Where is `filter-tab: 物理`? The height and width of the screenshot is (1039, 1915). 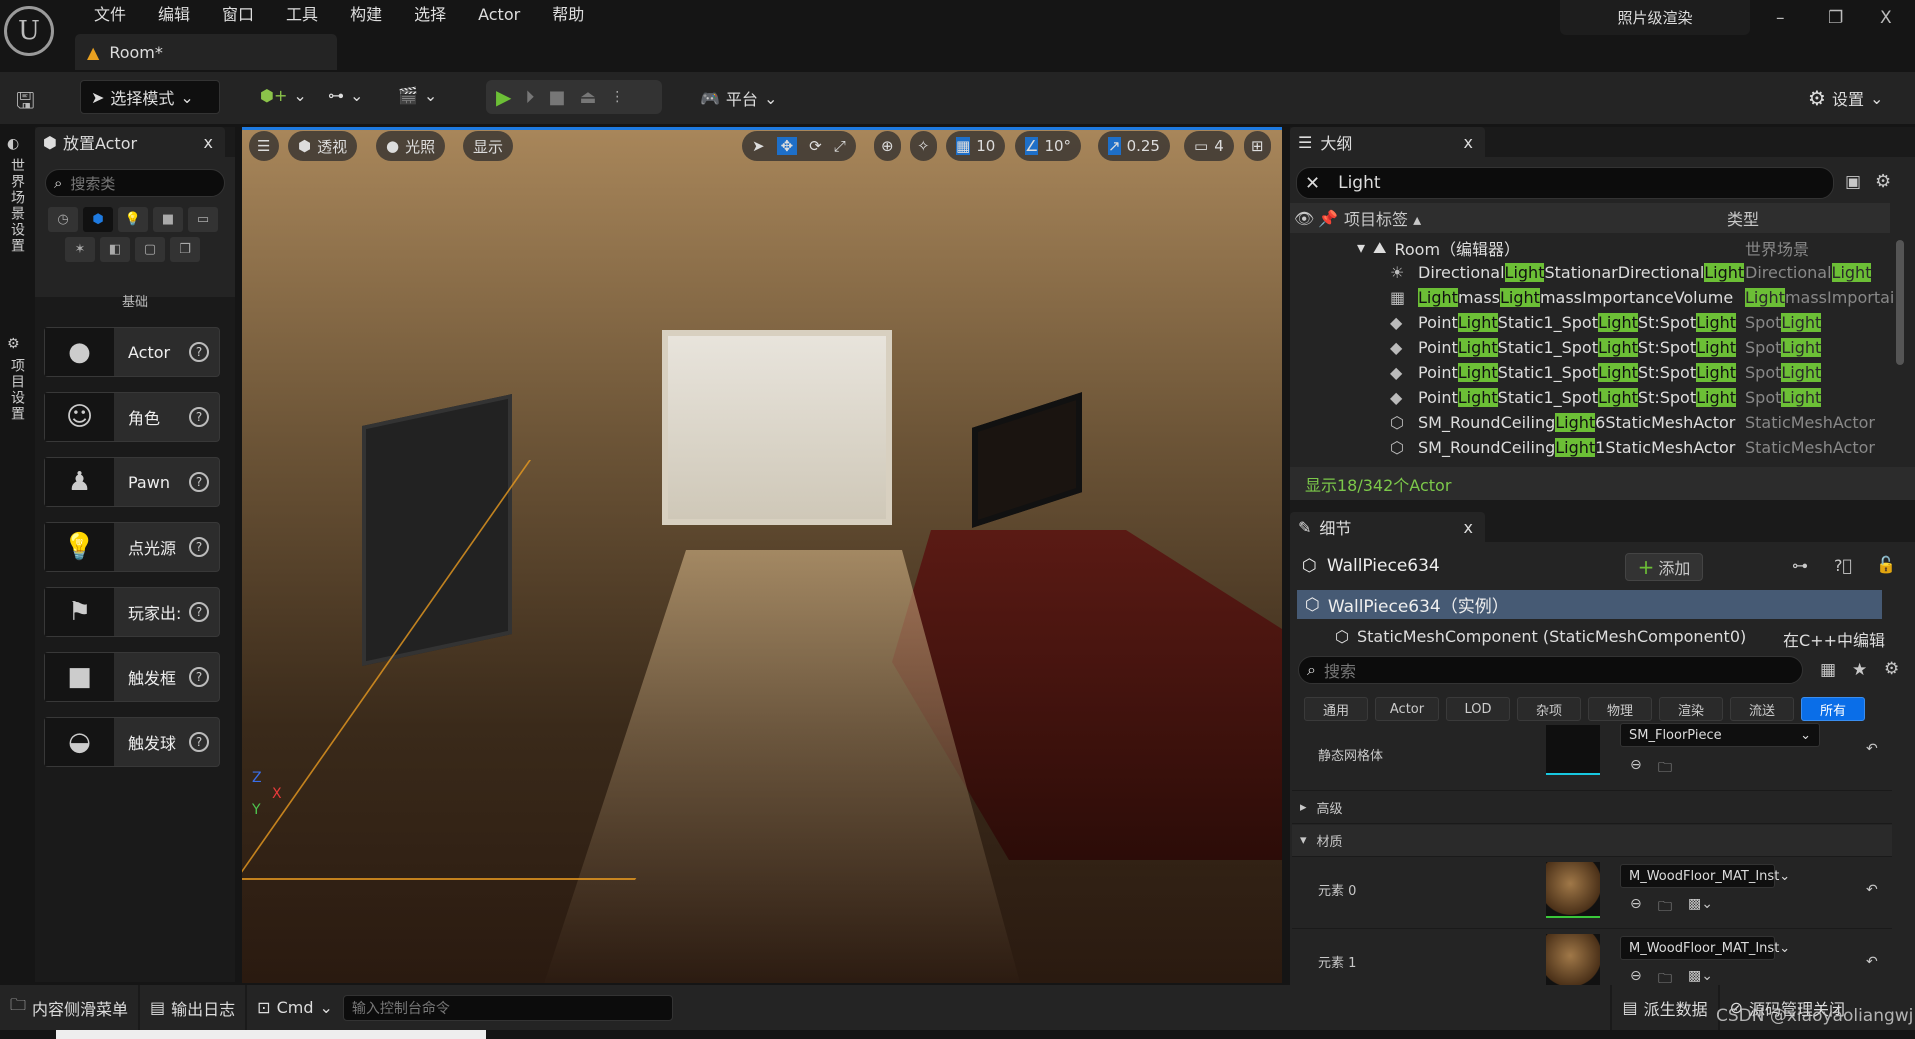 filter-tab: 物理 is located at coordinates (1620, 709).